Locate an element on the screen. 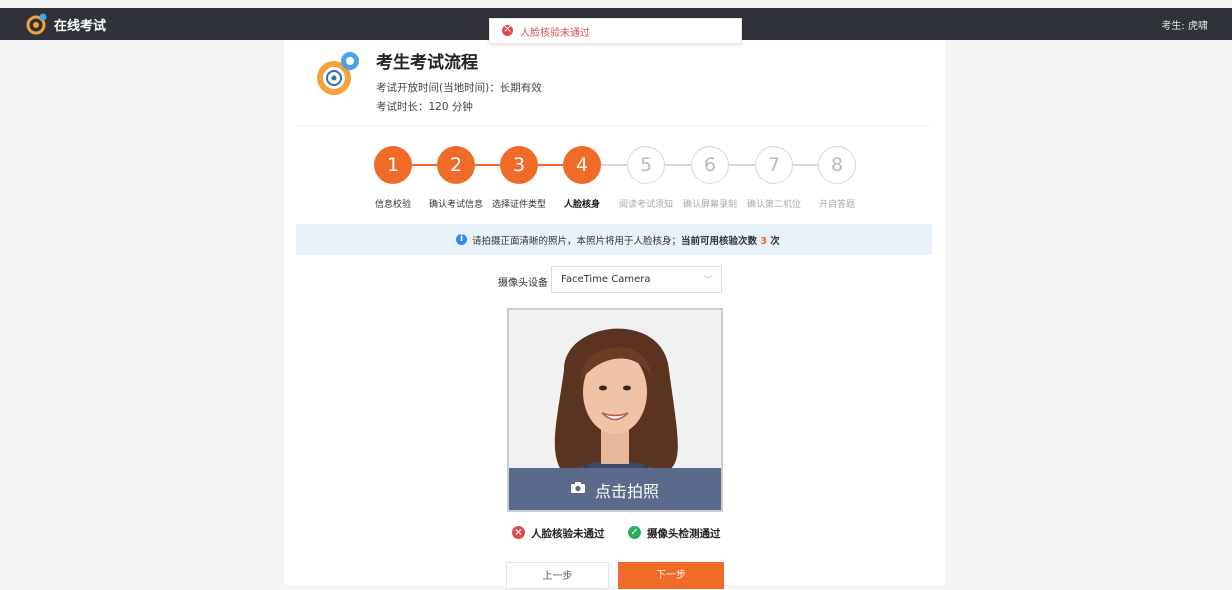 This screenshot has width=1232, height=590. step-2-circle: 2 is located at coordinates (456, 165).